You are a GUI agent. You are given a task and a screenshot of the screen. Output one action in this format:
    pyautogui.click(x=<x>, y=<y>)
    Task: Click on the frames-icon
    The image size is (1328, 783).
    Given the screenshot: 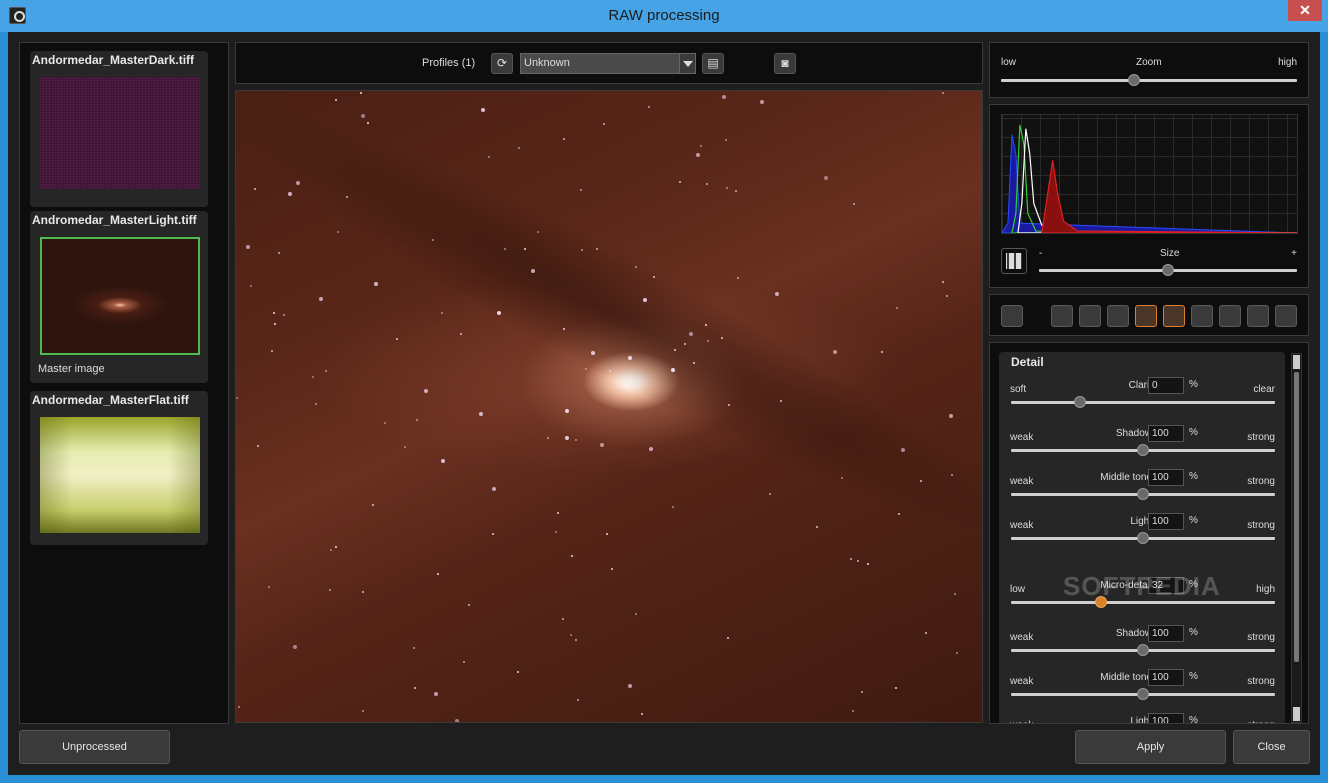 What is the action you would take?
    pyautogui.click(x=1286, y=316)
    